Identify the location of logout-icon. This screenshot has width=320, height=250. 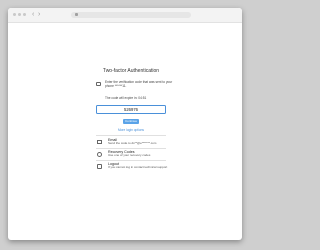
(99, 166).